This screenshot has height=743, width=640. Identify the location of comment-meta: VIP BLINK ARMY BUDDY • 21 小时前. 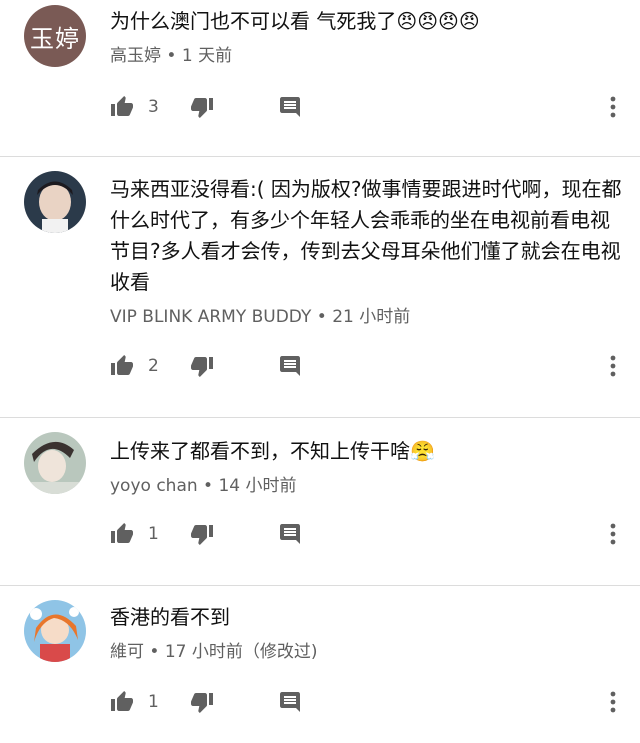
(367, 317).